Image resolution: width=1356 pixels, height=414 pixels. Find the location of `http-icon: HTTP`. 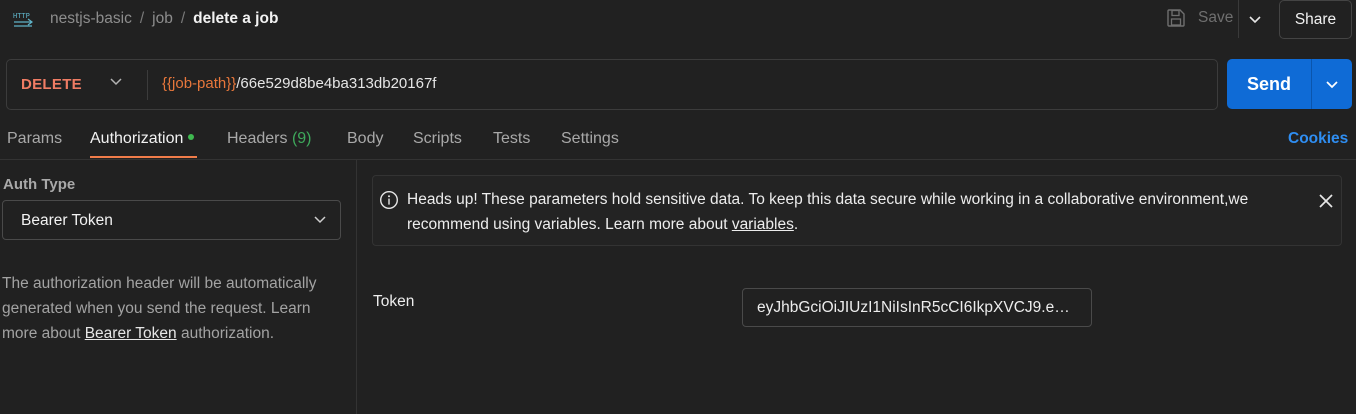

http-icon: HTTP is located at coordinates (23, 19).